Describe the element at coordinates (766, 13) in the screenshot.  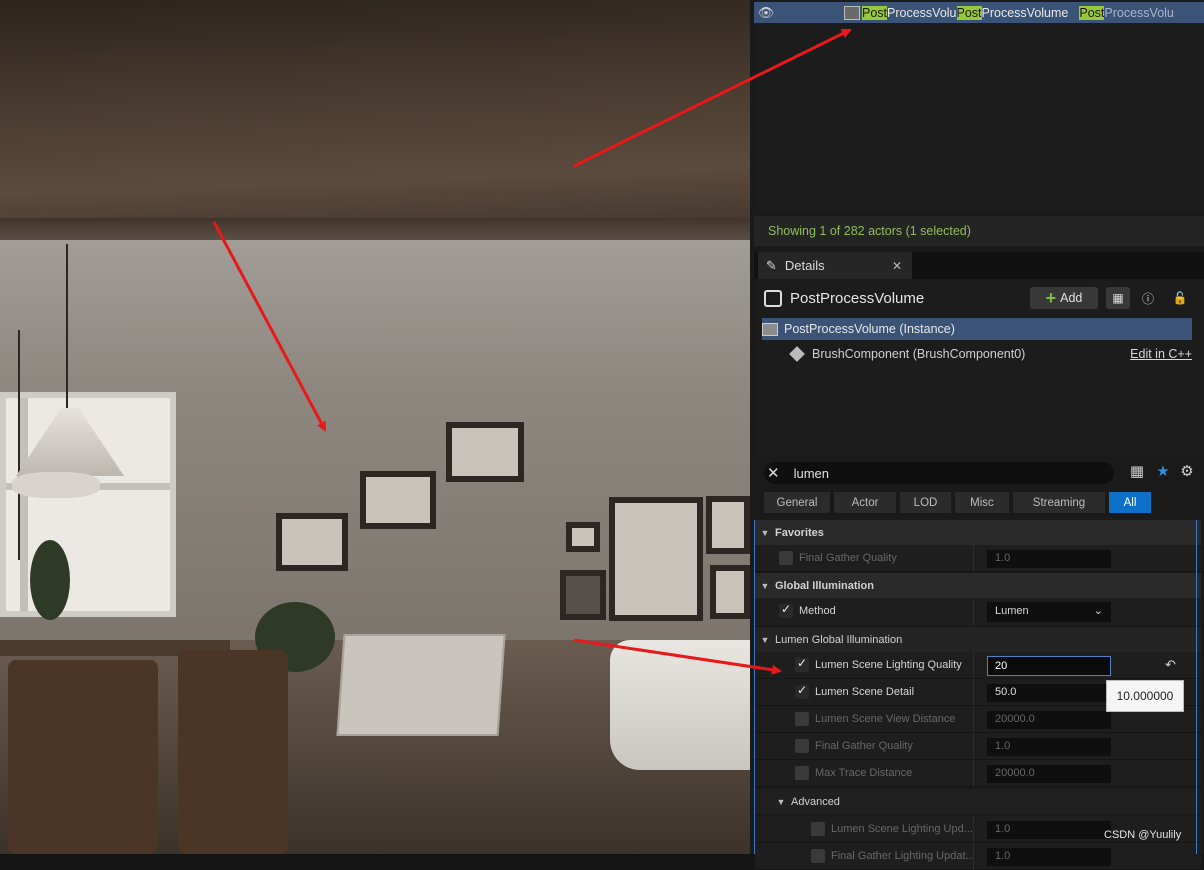
I see `visibility-eye-icon: 👁` at that location.